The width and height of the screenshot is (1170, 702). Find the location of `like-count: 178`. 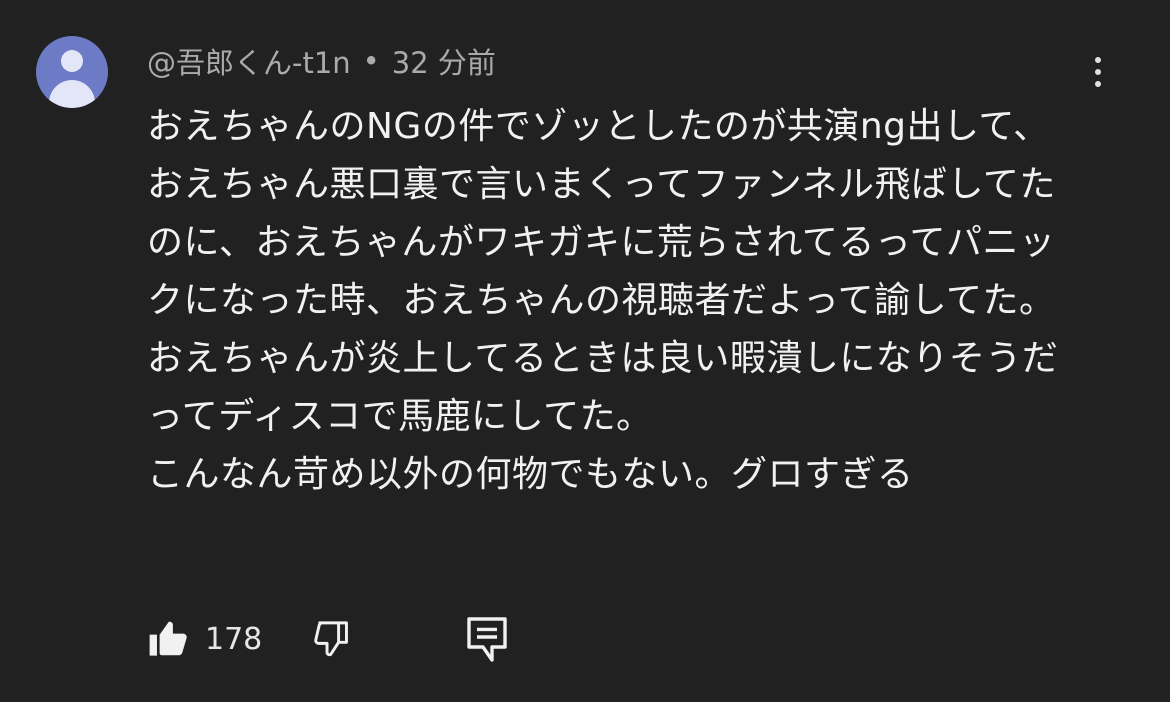

like-count: 178 is located at coordinates (234, 639).